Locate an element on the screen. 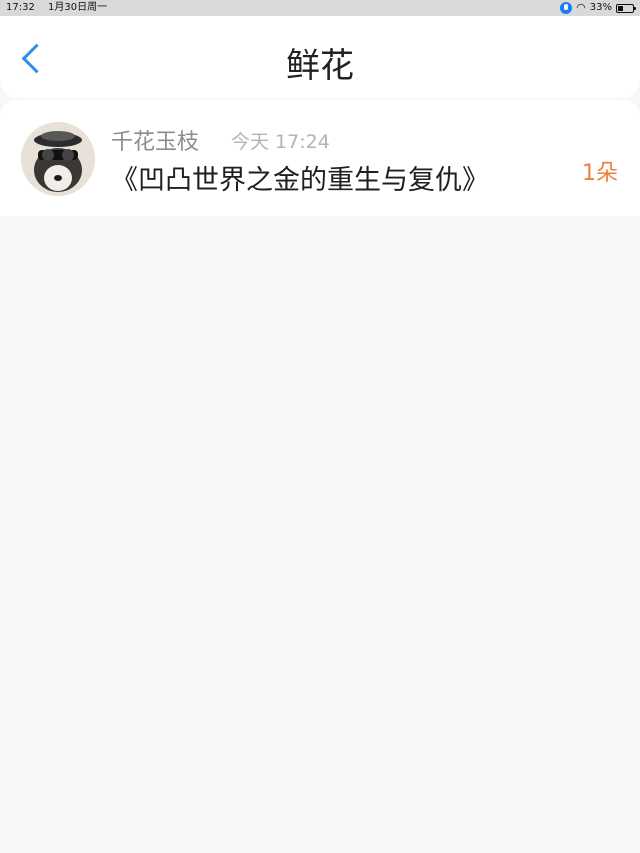 This screenshot has height=853, width=640. navigation-bar: 鲜花 is located at coordinates (320, 57).